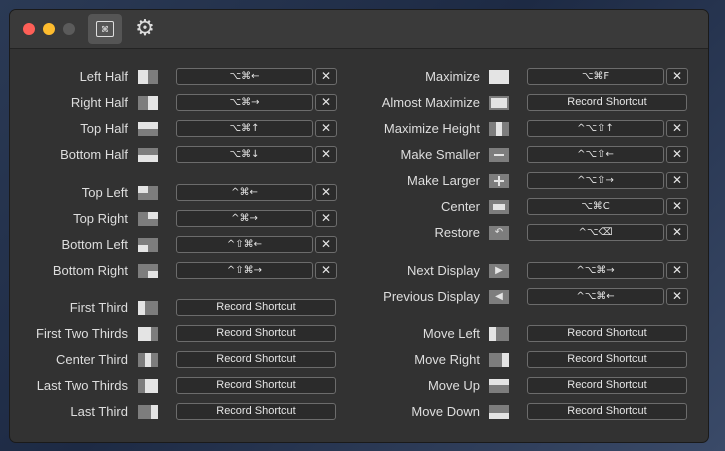 The image size is (725, 451). I want to click on shortcut-field-right-half: ⌥⌘→, so click(244, 102).